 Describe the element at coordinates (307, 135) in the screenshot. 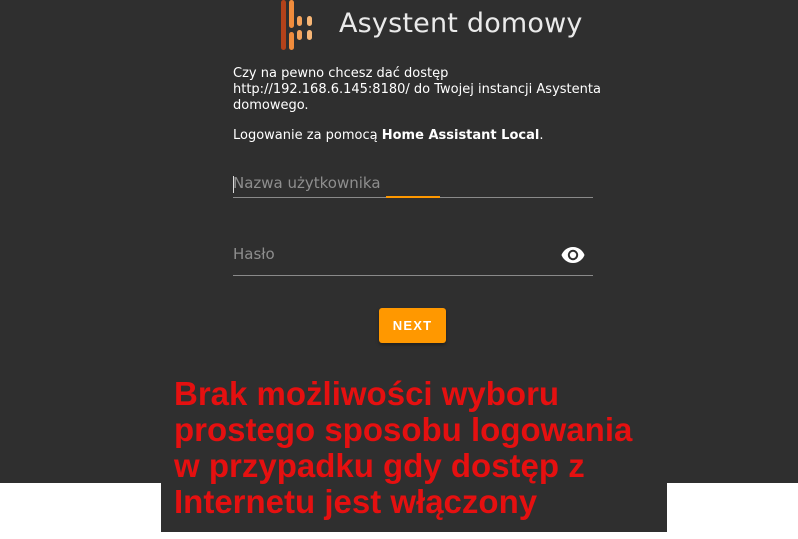

I see `login-prefix: Logowanie za pomocą` at that location.